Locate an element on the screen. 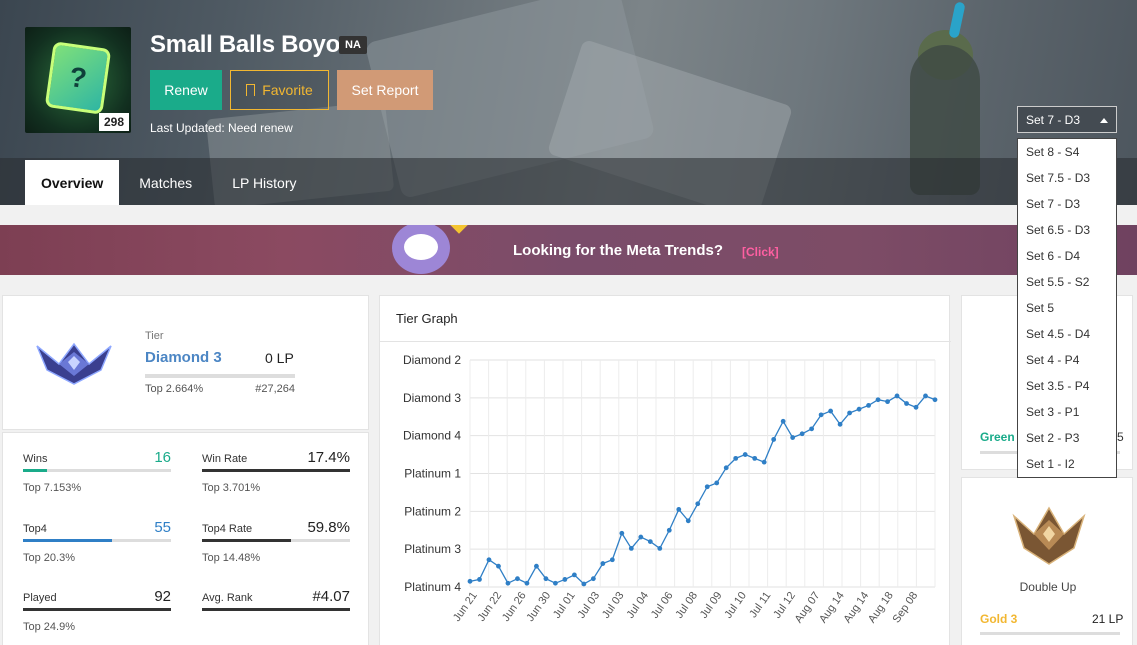  set-option: Set 4.5 - D4 is located at coordinates (1067, 334).